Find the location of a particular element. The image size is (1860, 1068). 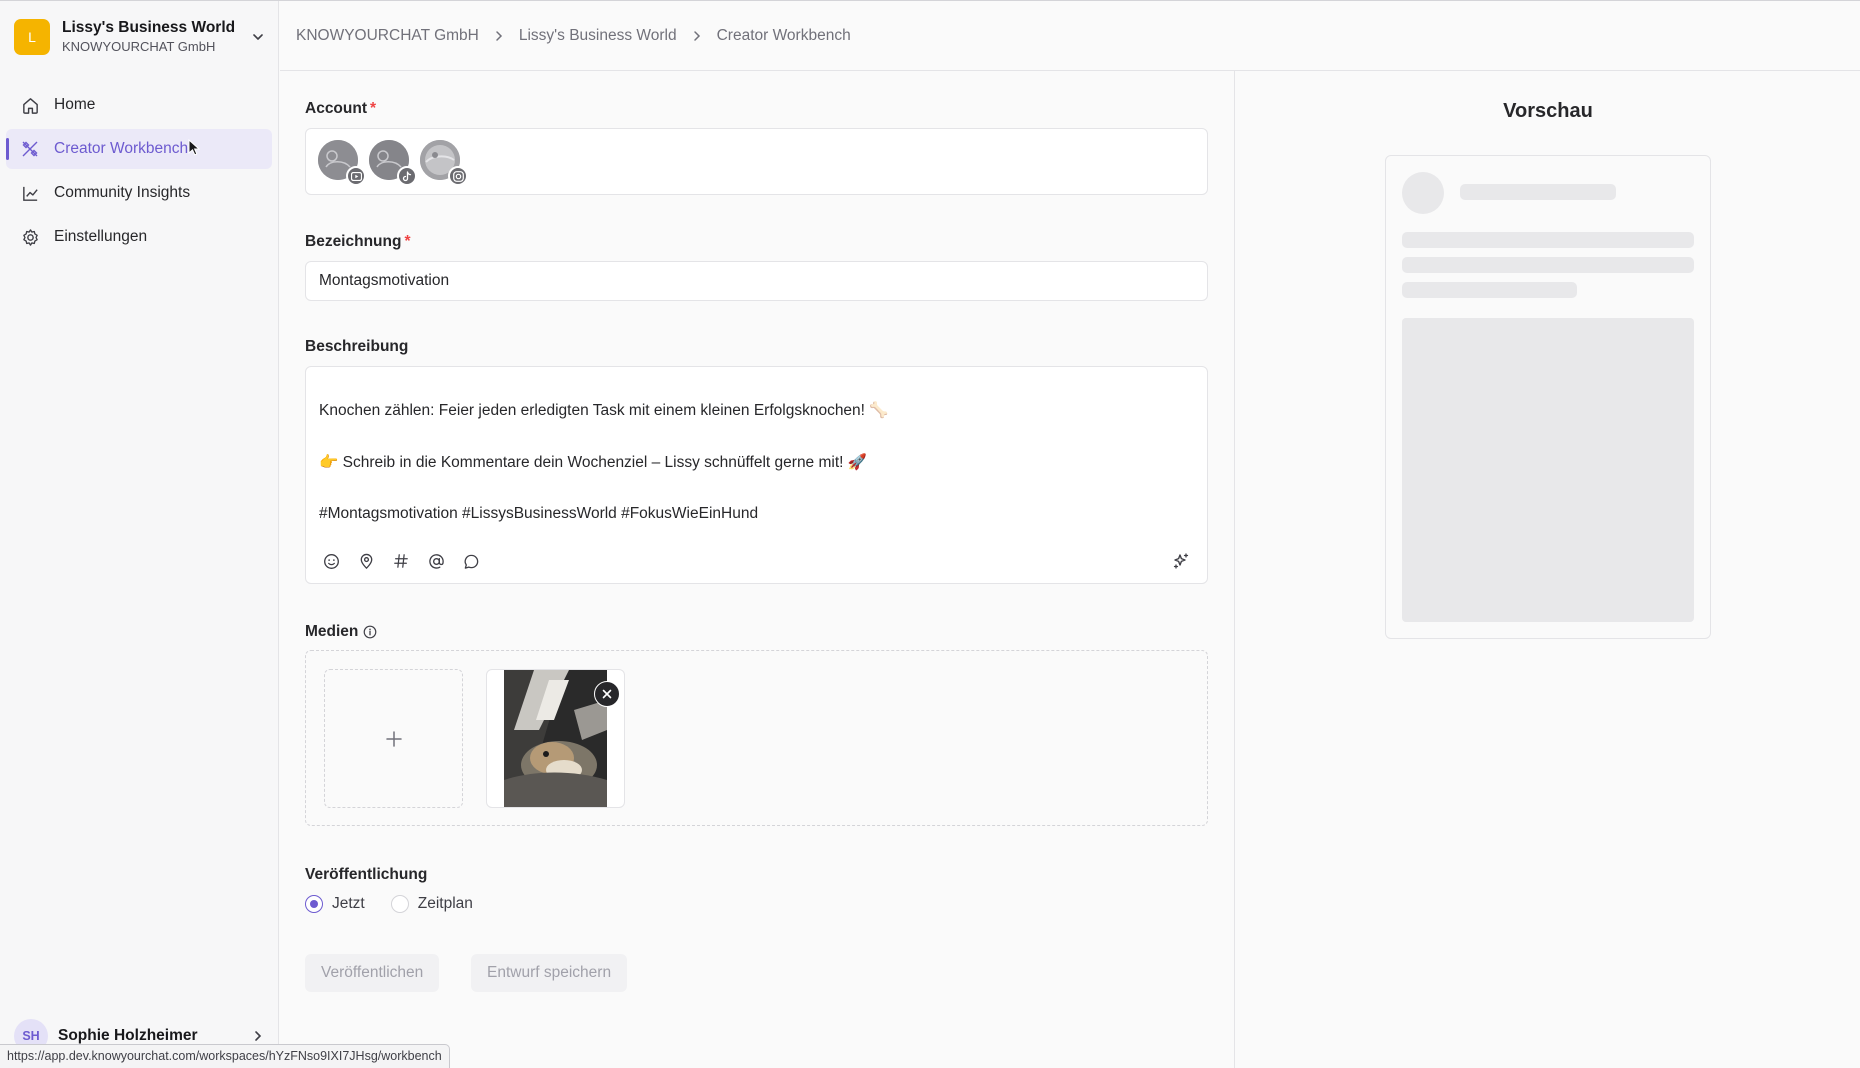

plus-icon is located at coordinates (393, 738).